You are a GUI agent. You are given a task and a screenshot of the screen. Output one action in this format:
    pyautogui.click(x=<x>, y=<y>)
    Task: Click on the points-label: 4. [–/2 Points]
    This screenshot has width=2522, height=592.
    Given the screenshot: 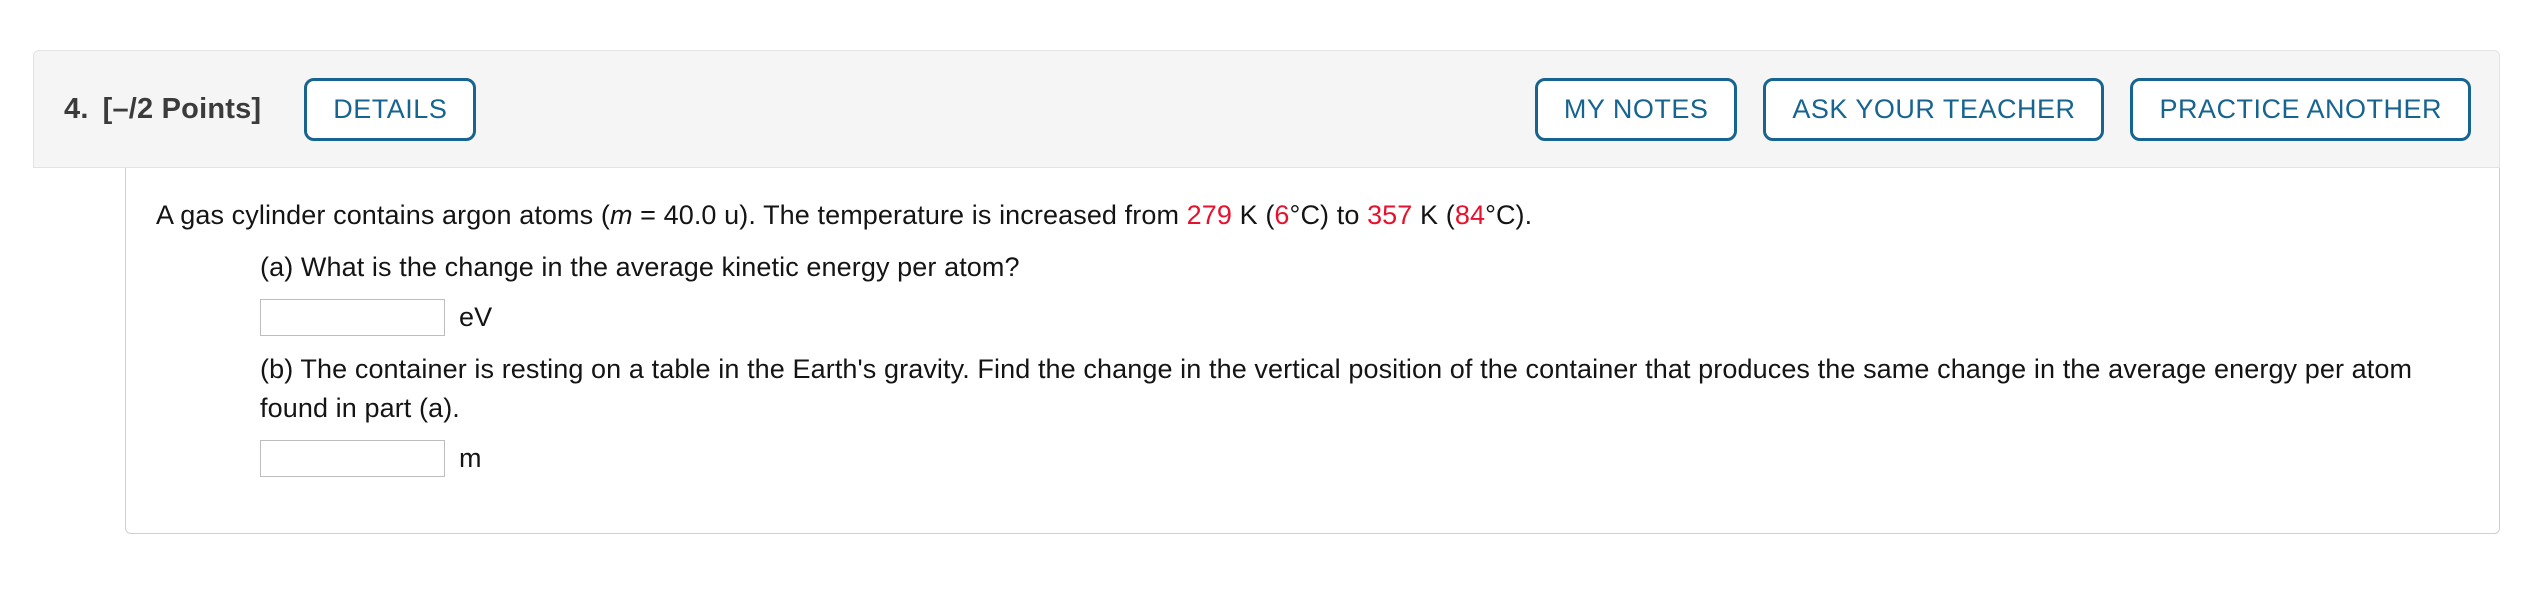 What is the action you would take?
    pyautogui.click(x=162, y=109)
    